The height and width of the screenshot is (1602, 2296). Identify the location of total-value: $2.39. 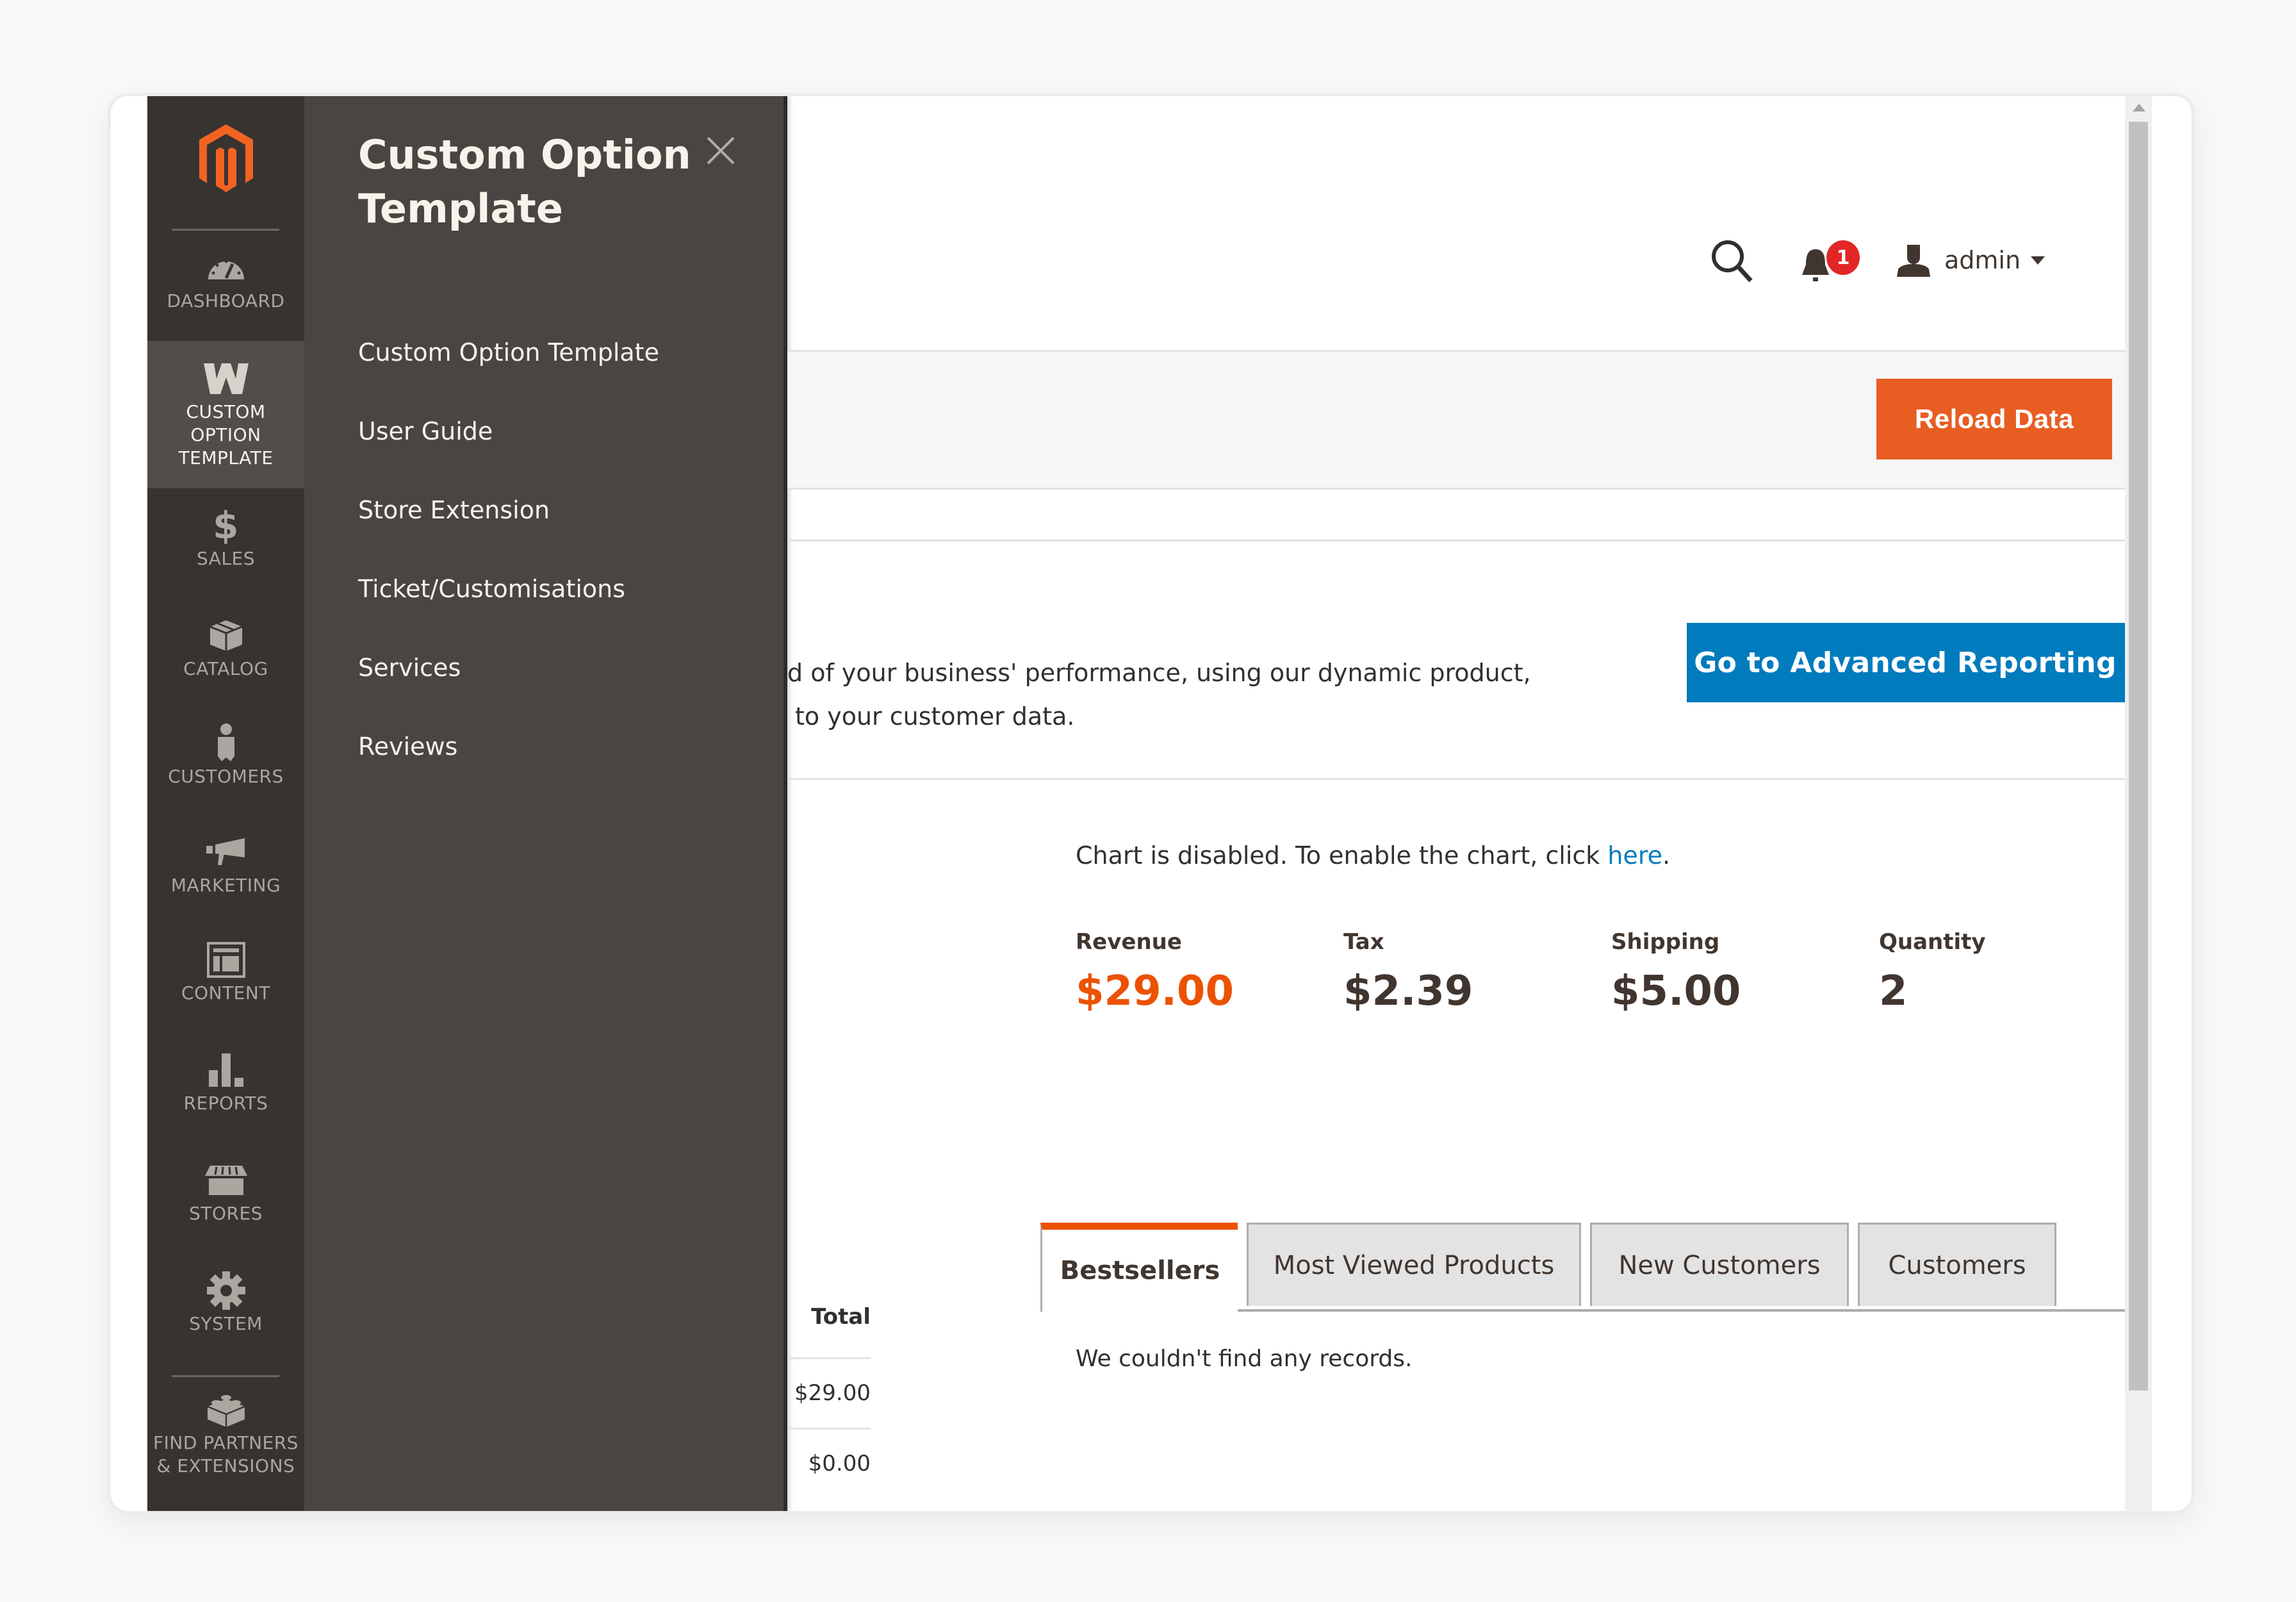
(1408, 991).